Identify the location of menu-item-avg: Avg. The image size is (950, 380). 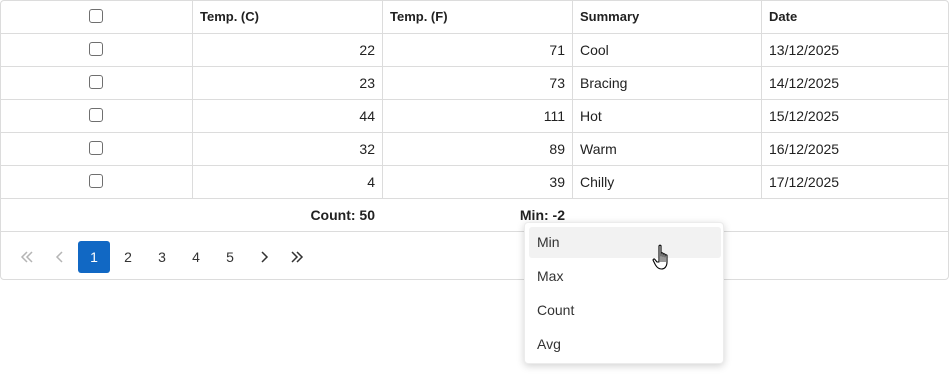
(625, 344).